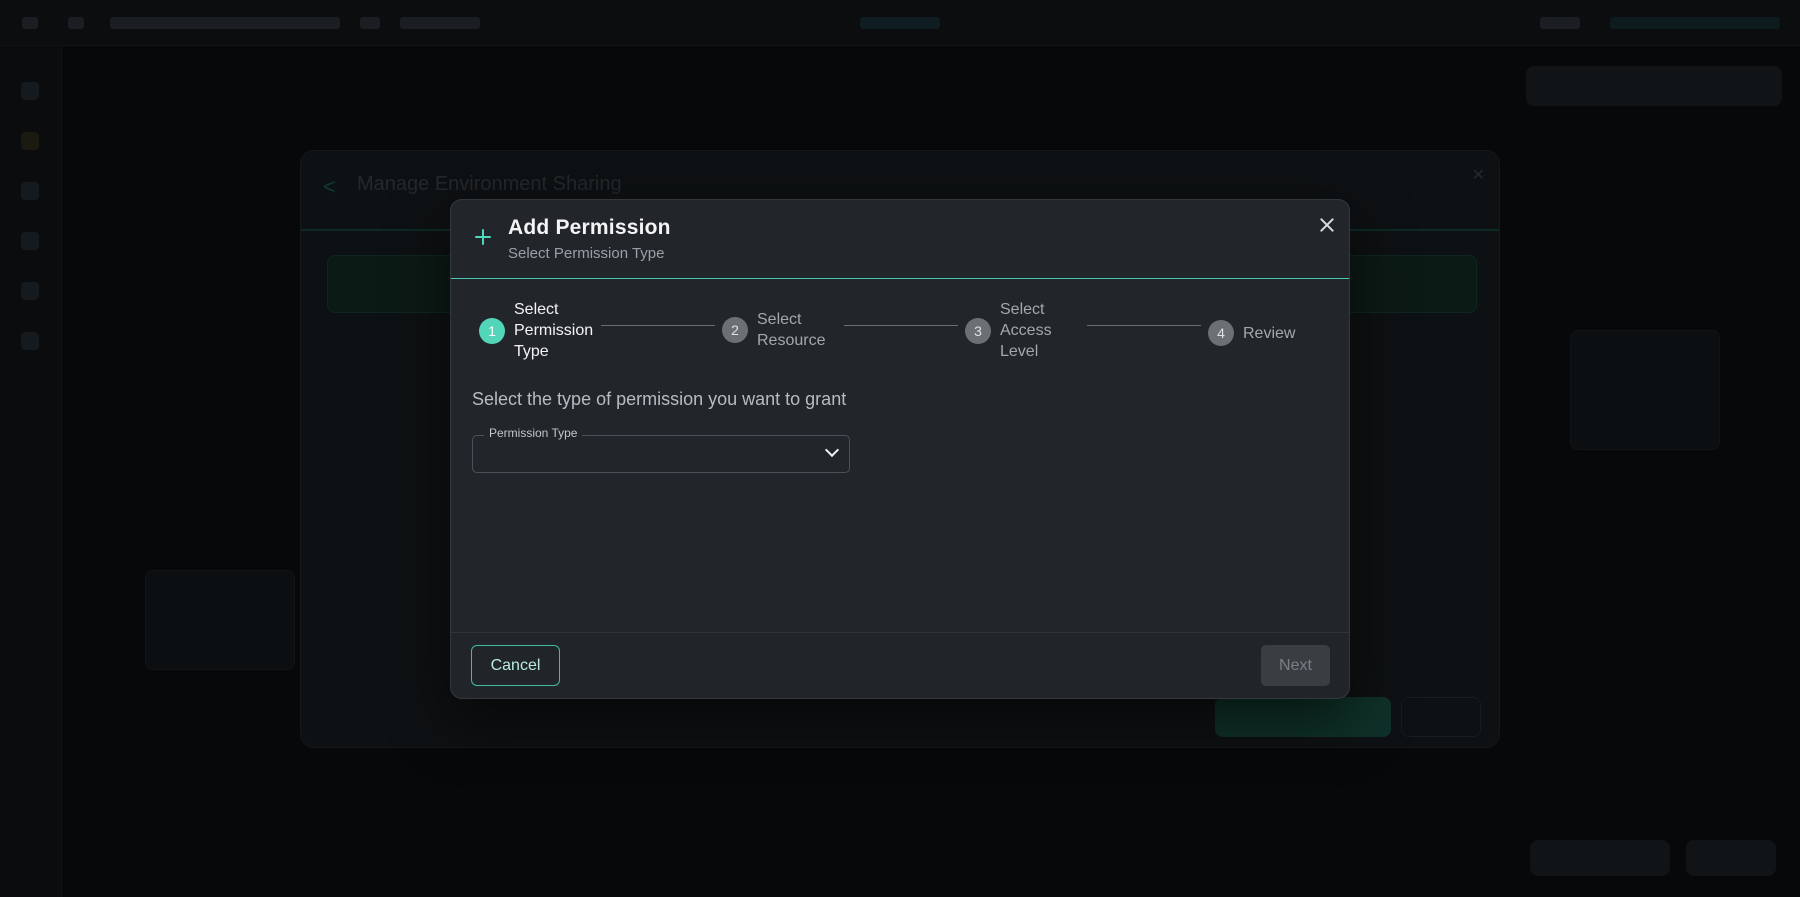 The width and height of the screenshot is (1800, 897). Describe the element at coordinates (1327, 225) in the screenshot. I see `close-icon` at that location.